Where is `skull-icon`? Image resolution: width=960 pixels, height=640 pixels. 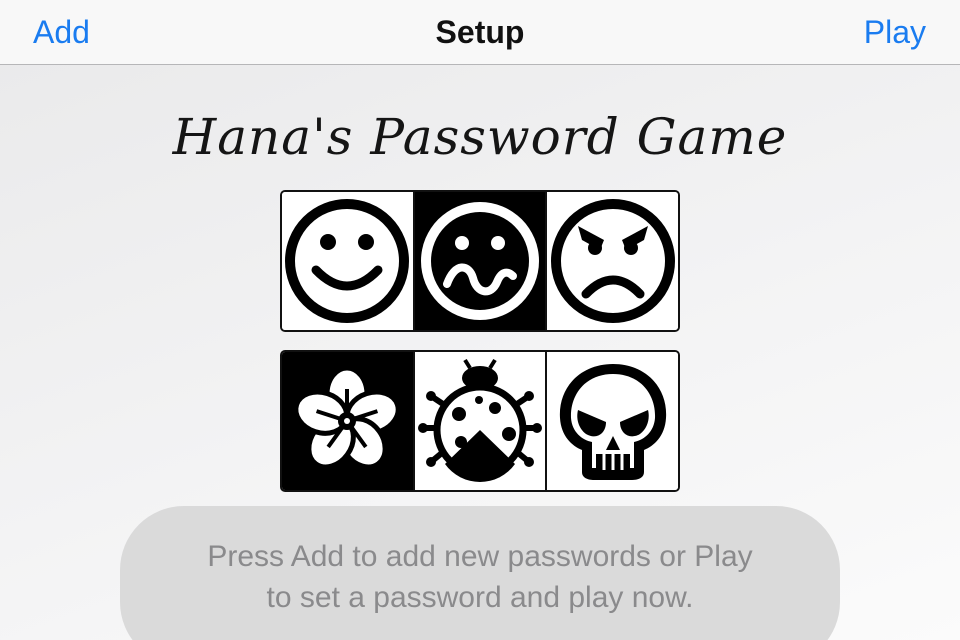 skull-icon is located at coordinates (612, 422).